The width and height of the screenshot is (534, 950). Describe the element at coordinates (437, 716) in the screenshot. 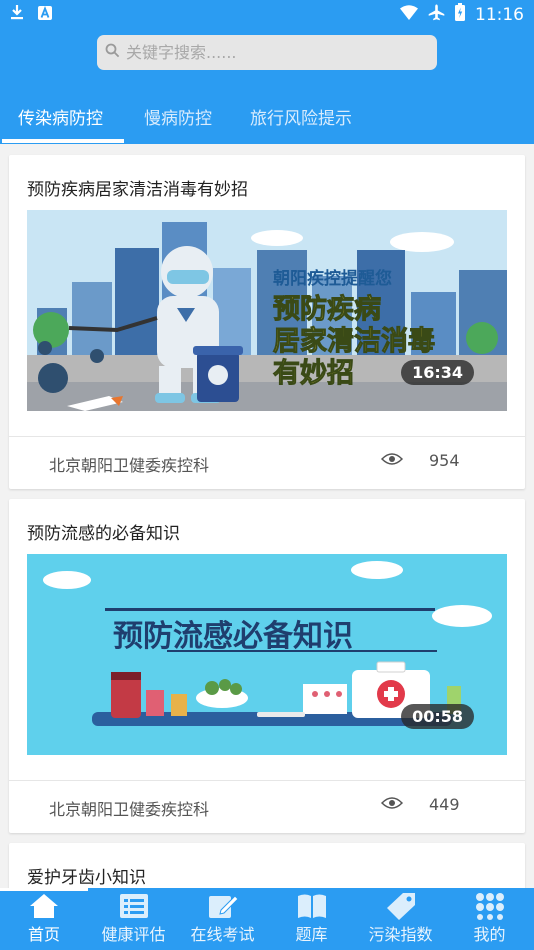

I see `video-duration: 00:58` at that location.